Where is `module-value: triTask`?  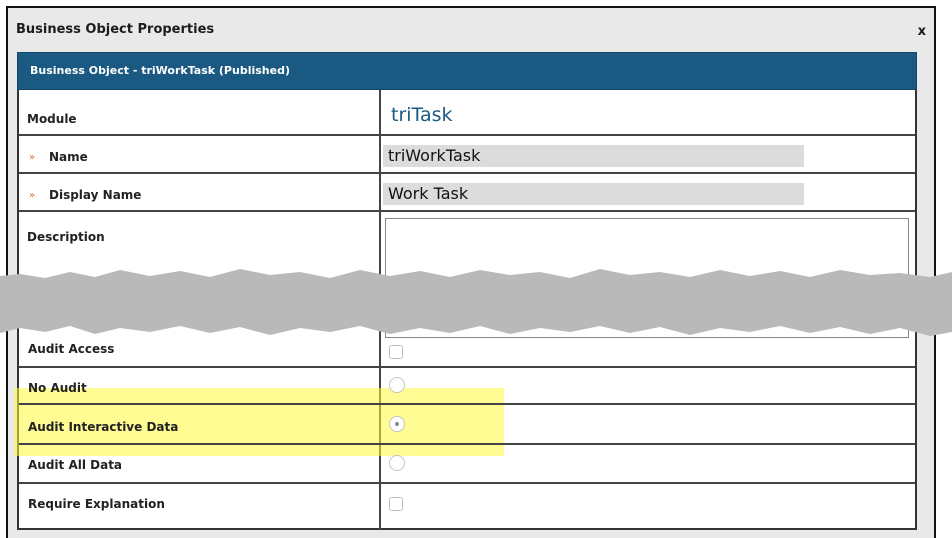
module-value: triTask is located at coordinates (422, 115).